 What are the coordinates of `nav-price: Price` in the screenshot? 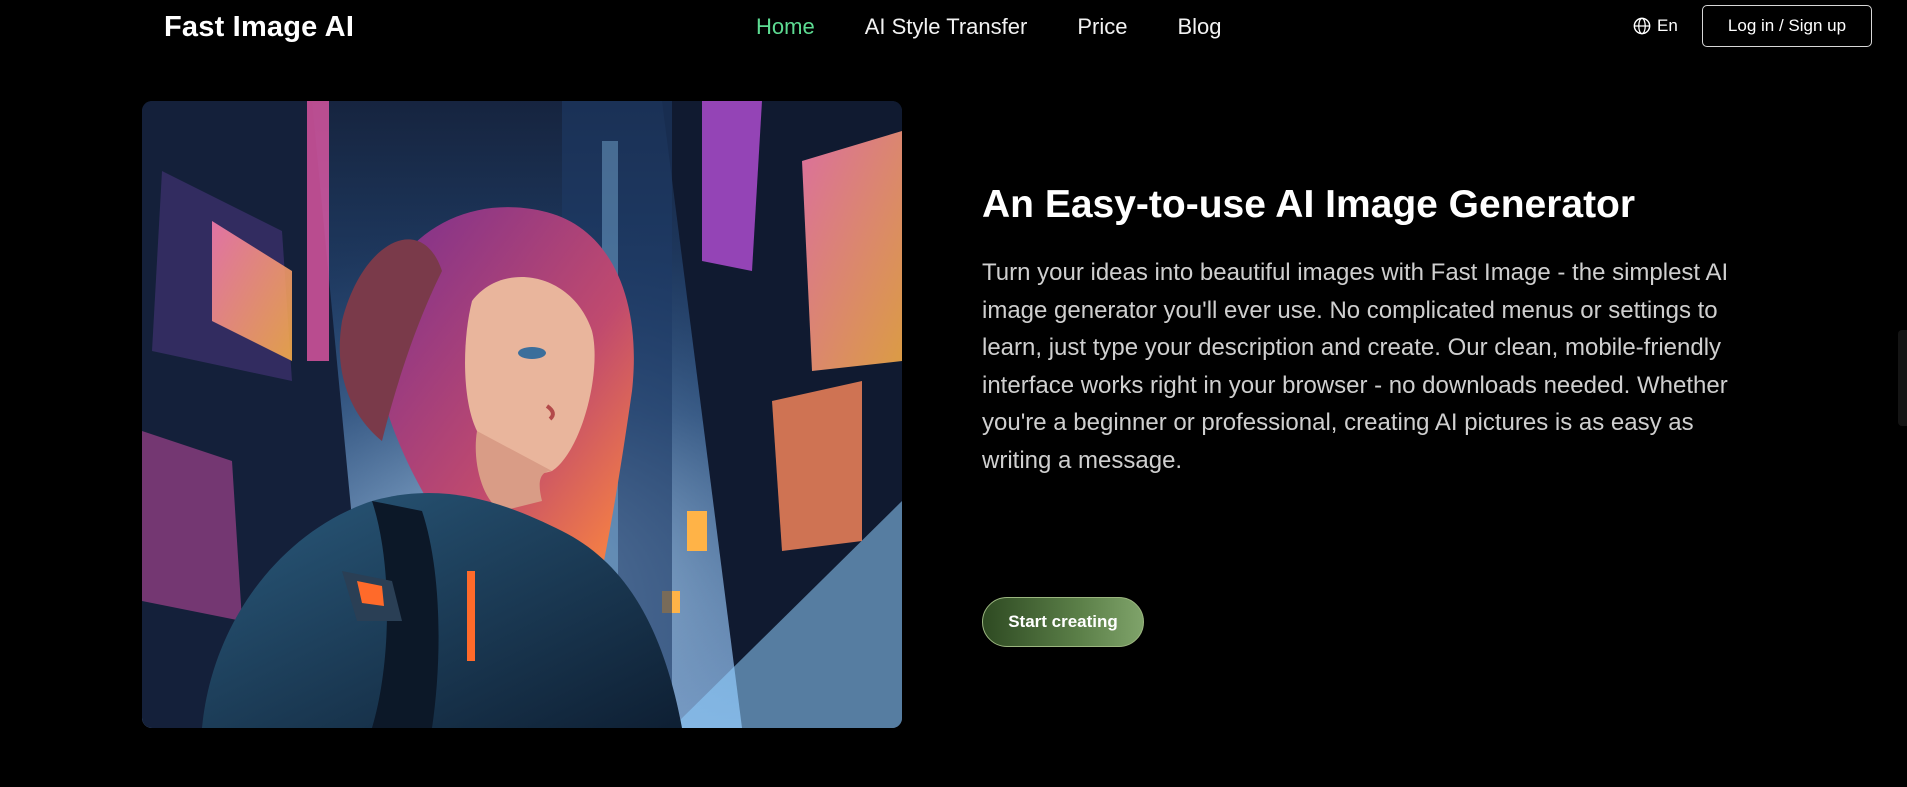 It's located at (1102, 27).